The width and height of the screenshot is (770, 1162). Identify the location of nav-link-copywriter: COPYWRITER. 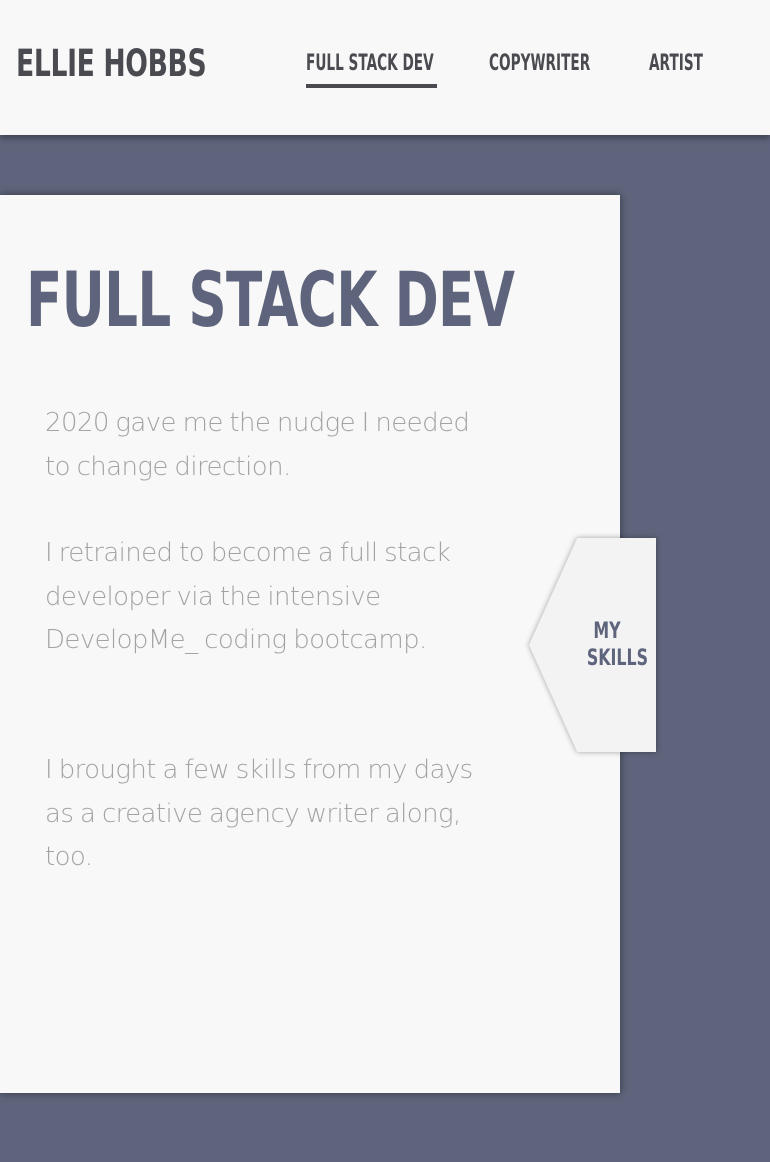
(539, 64).